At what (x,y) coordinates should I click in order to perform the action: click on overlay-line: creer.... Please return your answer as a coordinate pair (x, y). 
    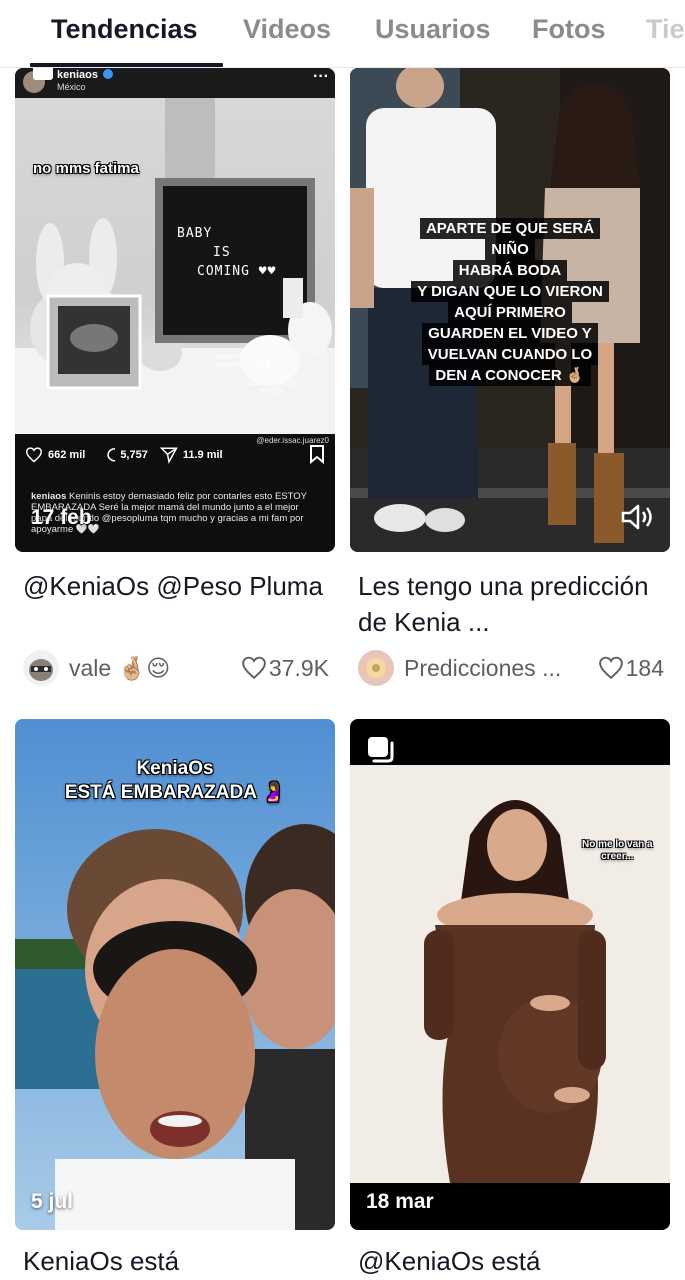
    Looking at the image, I should click on (617, 856).